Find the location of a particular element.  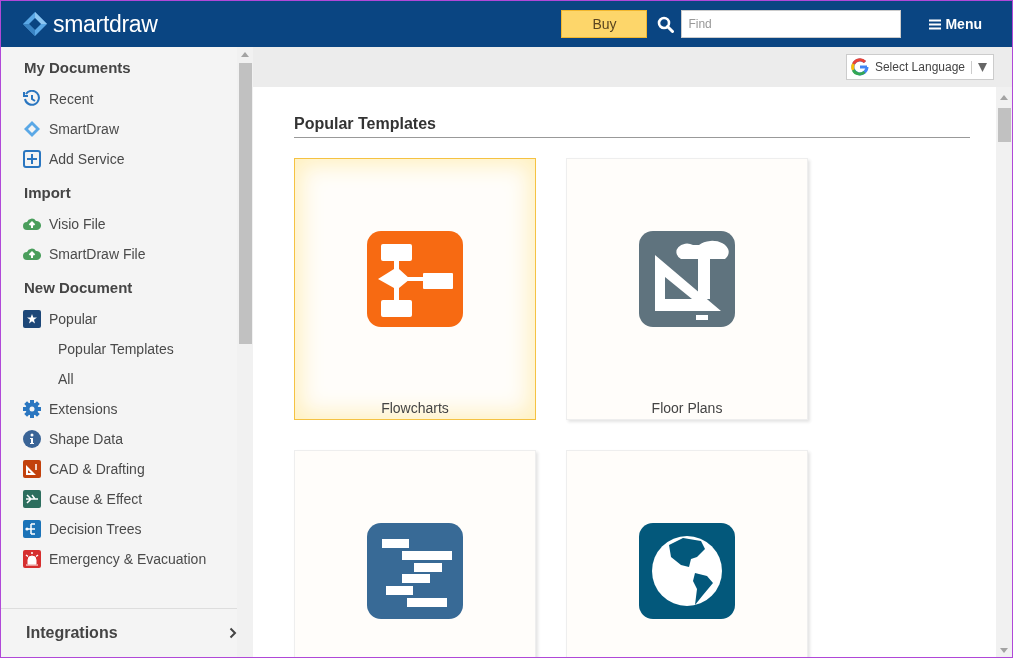

sidebar-item: Emergency & Evacuation is located at coordinates (130, 559).